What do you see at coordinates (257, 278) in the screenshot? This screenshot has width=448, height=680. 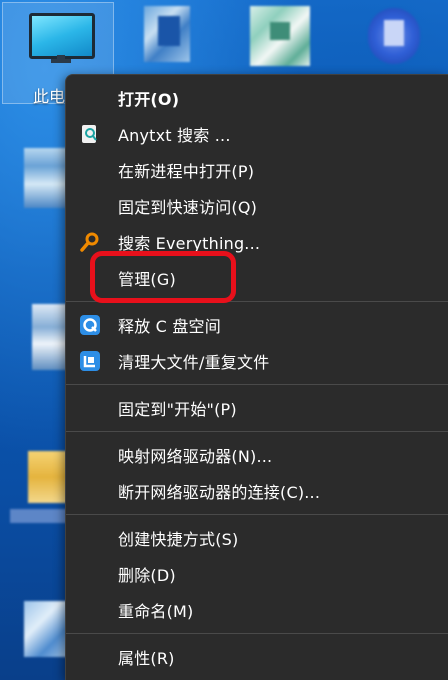 I see `menu-item-manage: 管理(G)` at bounding box center [257, 278].